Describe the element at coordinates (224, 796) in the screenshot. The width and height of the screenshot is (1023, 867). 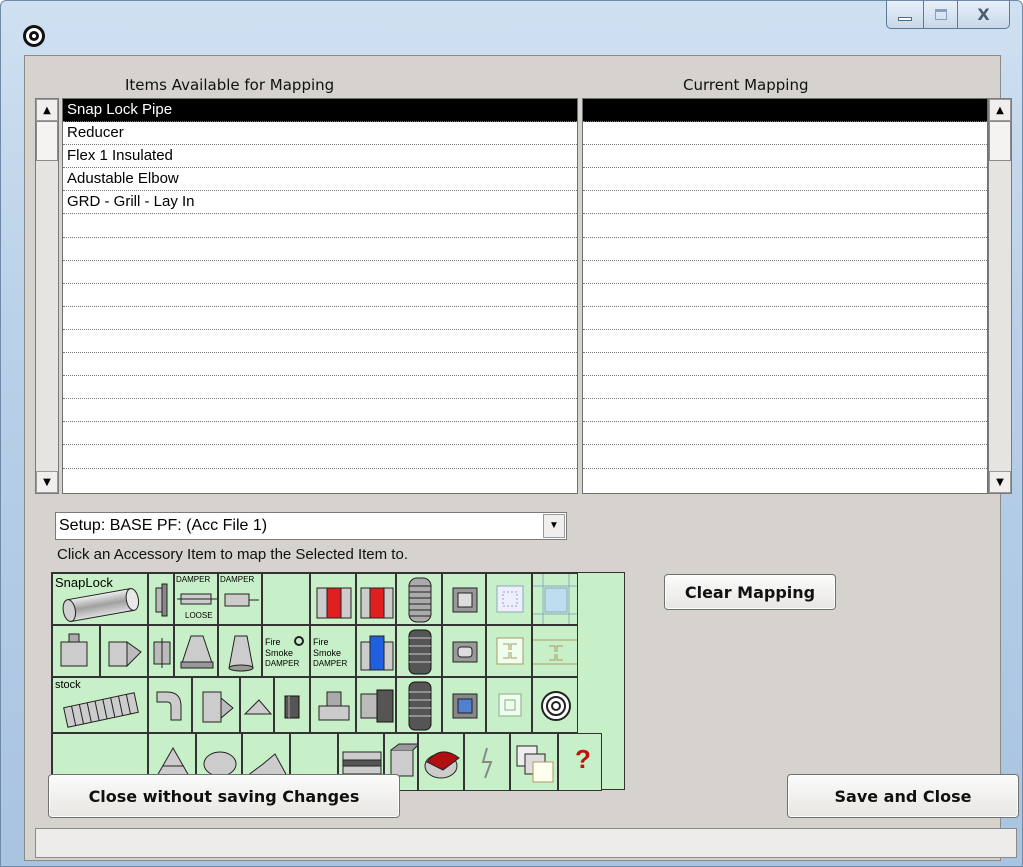
I see `close-without-saving-button: Close without saving Changes` at that location.